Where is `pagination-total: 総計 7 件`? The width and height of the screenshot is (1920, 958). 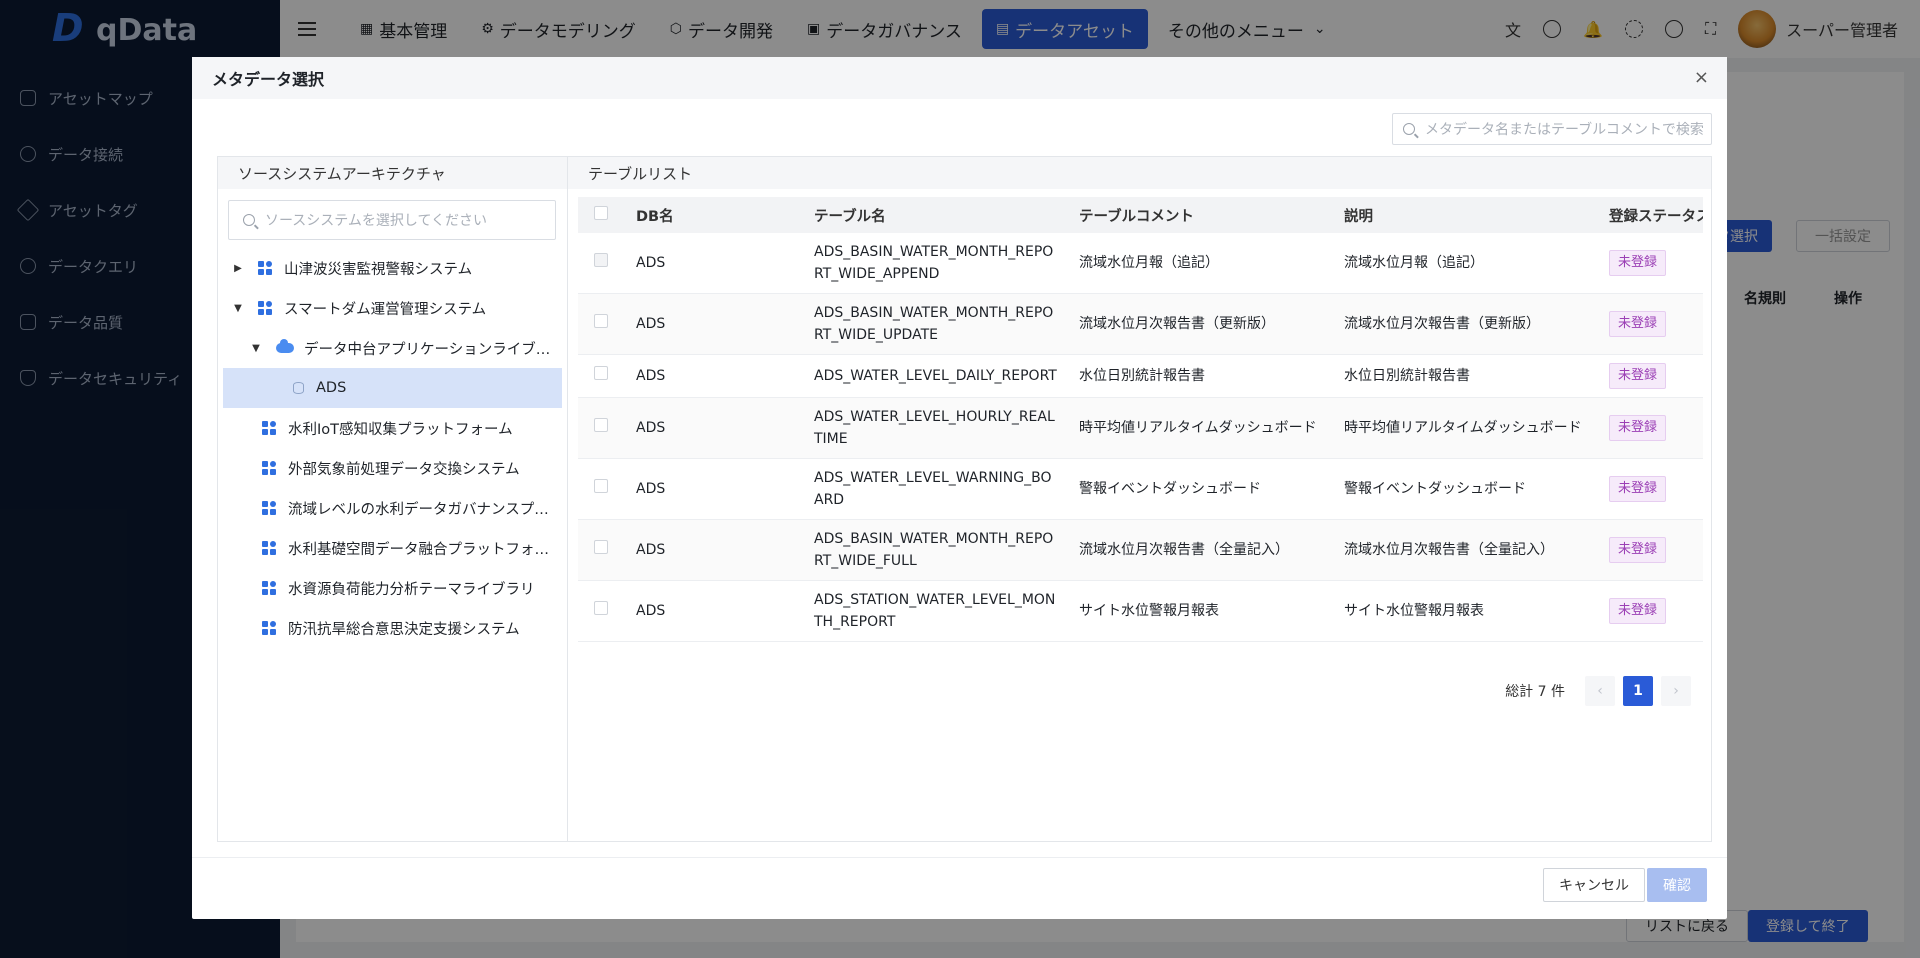 pagination-total: 総計 7 件 is located at coordinates (1535, 692).